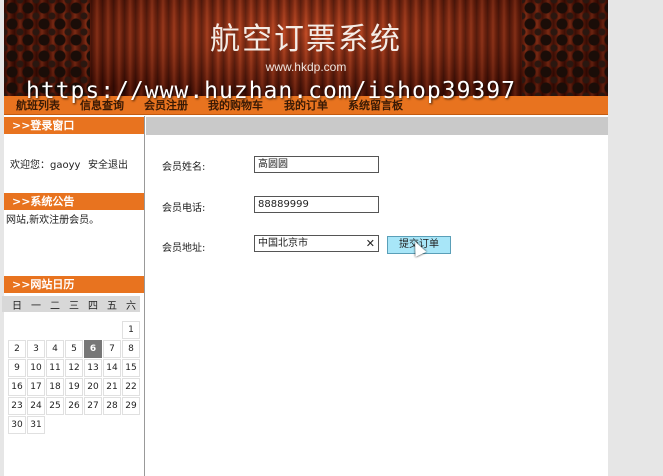  What do you see at coordinates (17, 368) in the screenshot?
I see `calendar-day-cell: 9` at bounding box center [17, 368].